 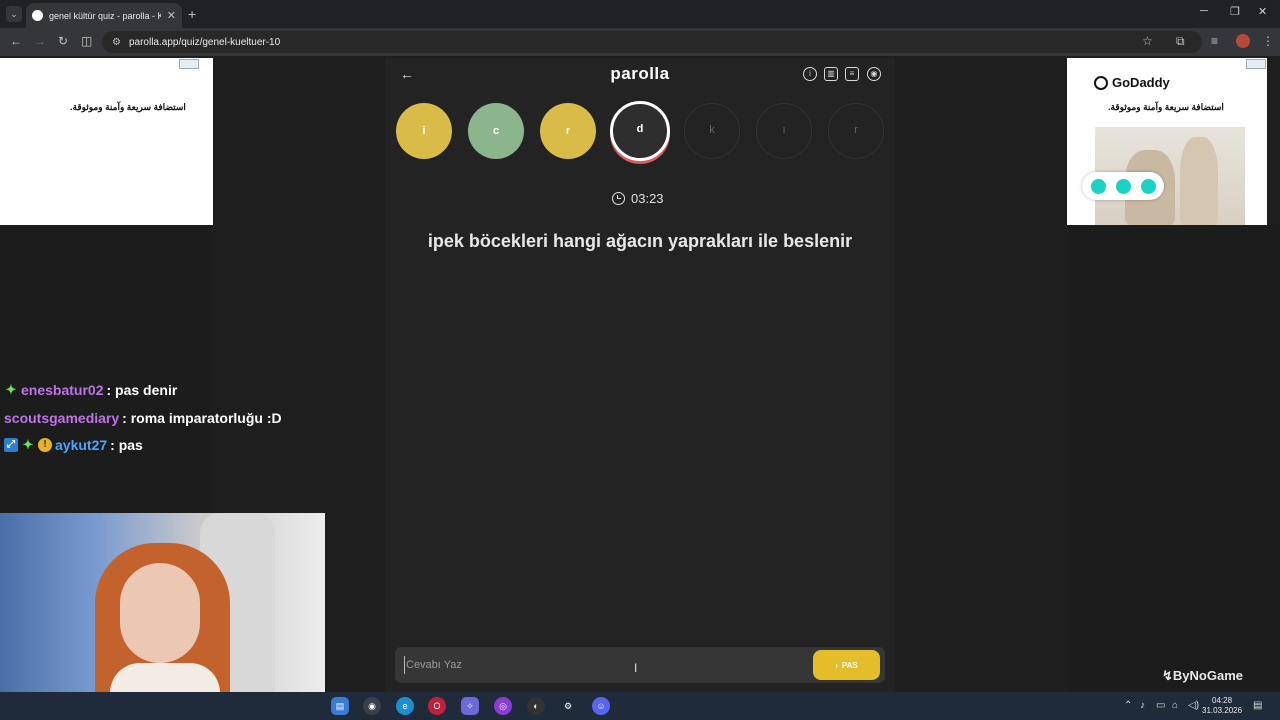 What do you see at coordinates (784, 131) in the screenshot?
I see `letter-circle: ı` at bounding box center [784, 131].